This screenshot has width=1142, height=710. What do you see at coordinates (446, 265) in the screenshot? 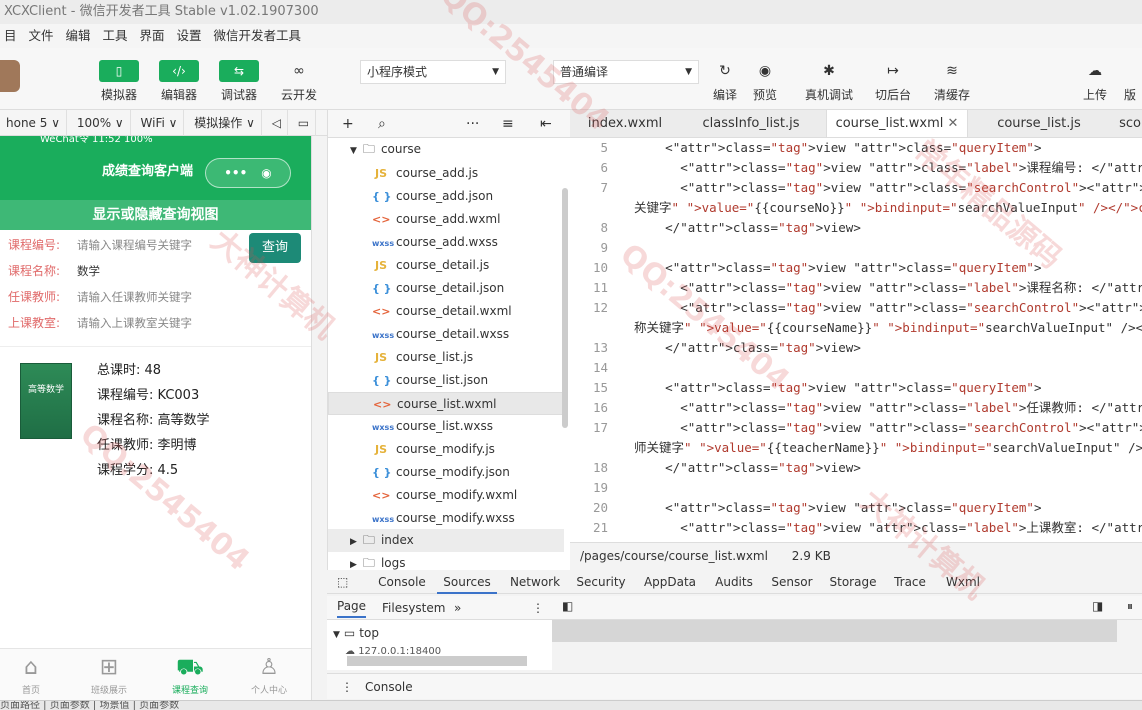
I see `file-item: JS course_detail.js` at bounding box center [446, 265].